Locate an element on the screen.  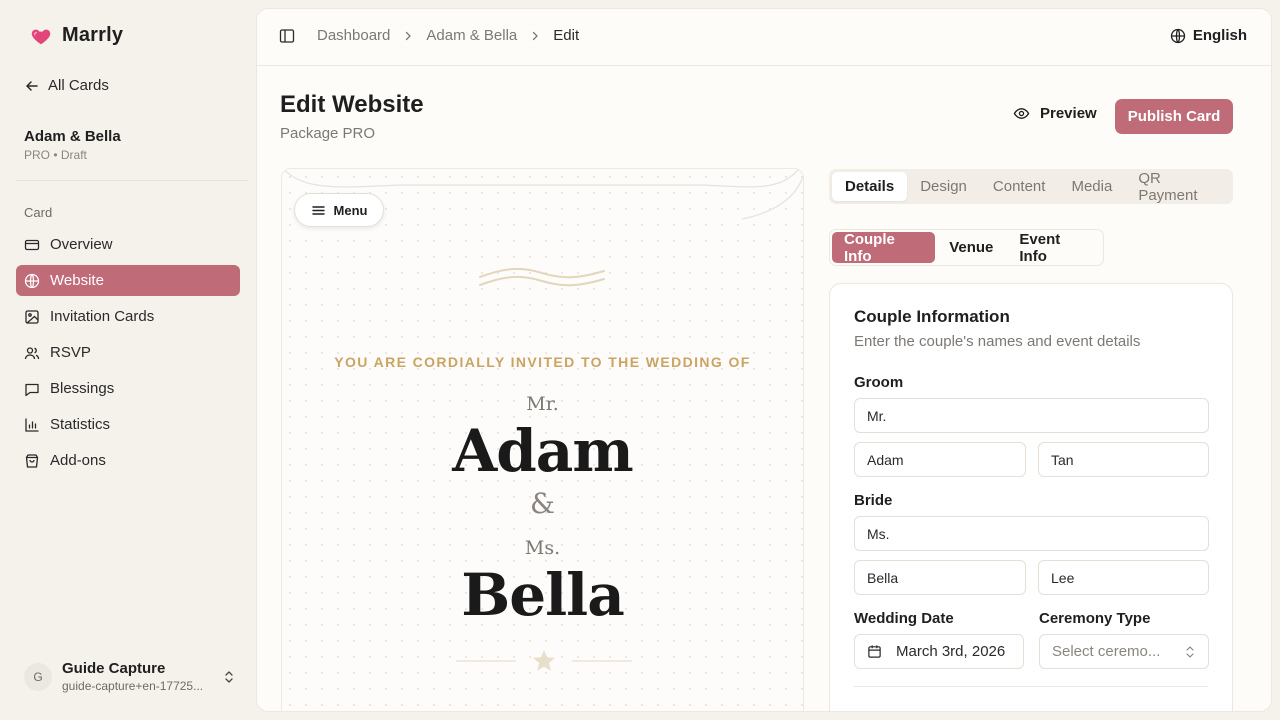
tab-design: Design is located at coordinates (943, 186).